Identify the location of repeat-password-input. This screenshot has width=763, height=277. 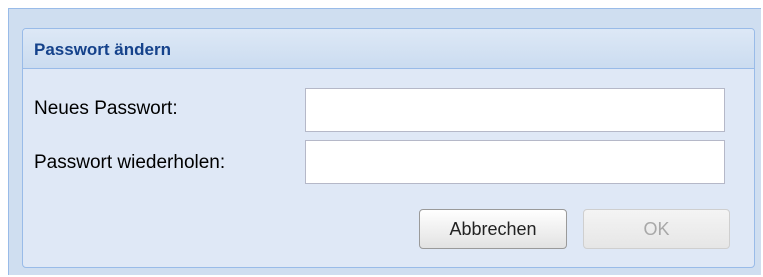
(515, 162).